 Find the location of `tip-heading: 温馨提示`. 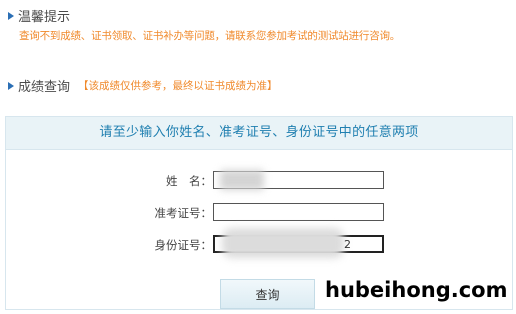

tip-heading: 温馨提示 is located at coordinates (39, 15).